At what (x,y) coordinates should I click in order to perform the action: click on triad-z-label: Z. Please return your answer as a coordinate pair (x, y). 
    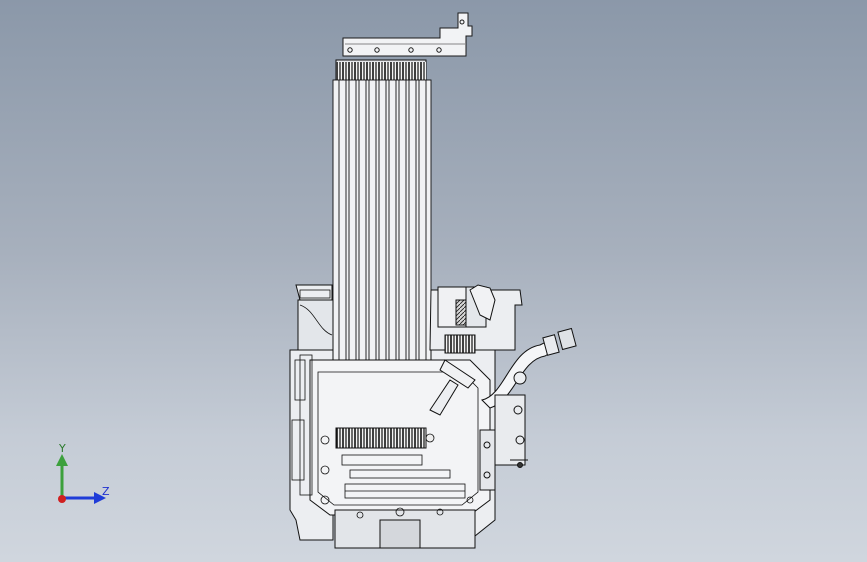
    Looking at the image, I should click on (106, 491).